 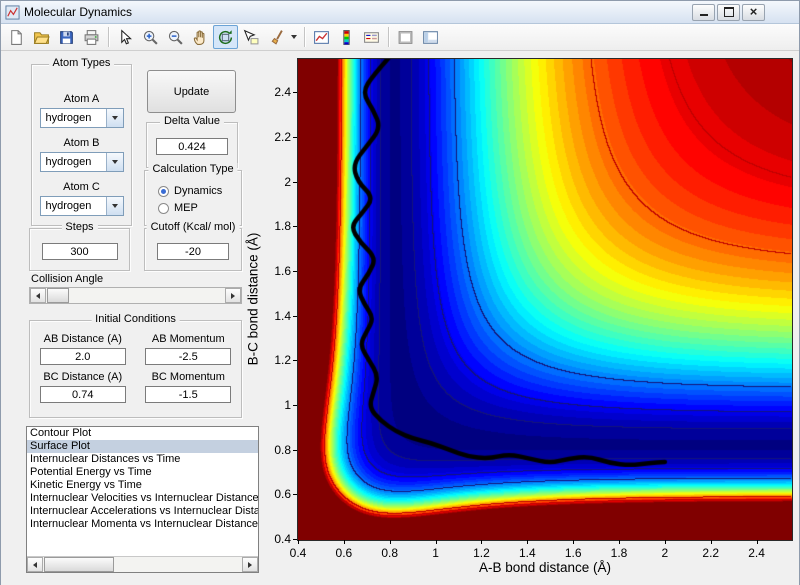 I want to click on x-tick-label: 1.8, so click(x=619, y=553).